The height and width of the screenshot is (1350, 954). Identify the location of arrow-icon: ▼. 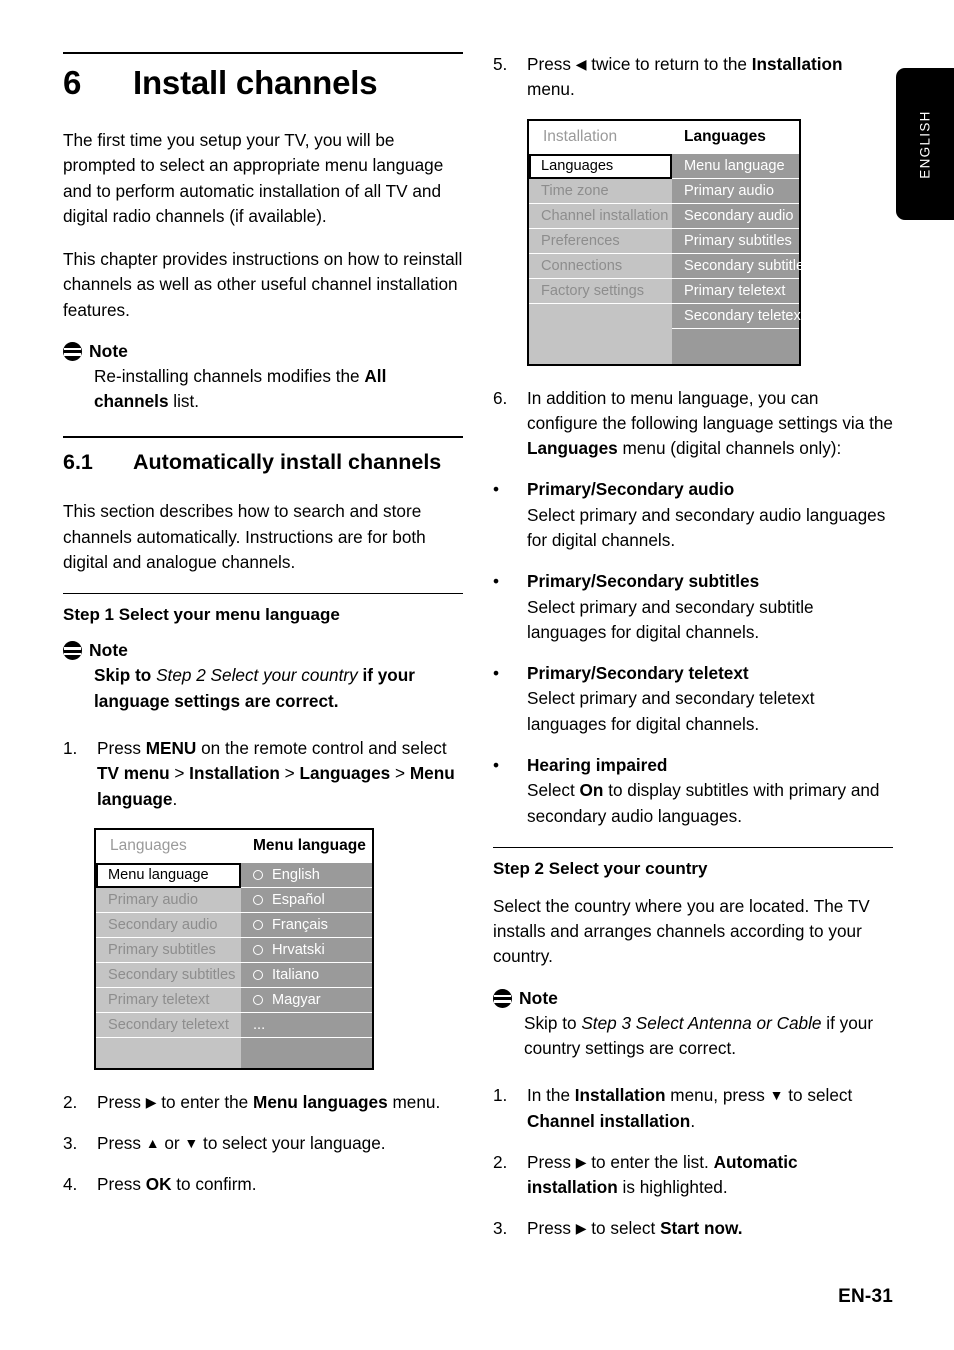
(191, 1143).